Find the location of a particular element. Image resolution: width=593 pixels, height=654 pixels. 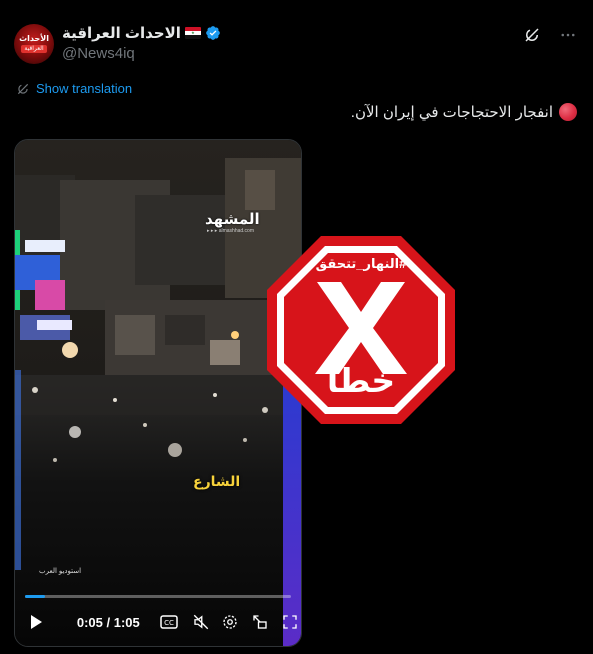

verified-badge-icon is located at coordinates (213, 33).